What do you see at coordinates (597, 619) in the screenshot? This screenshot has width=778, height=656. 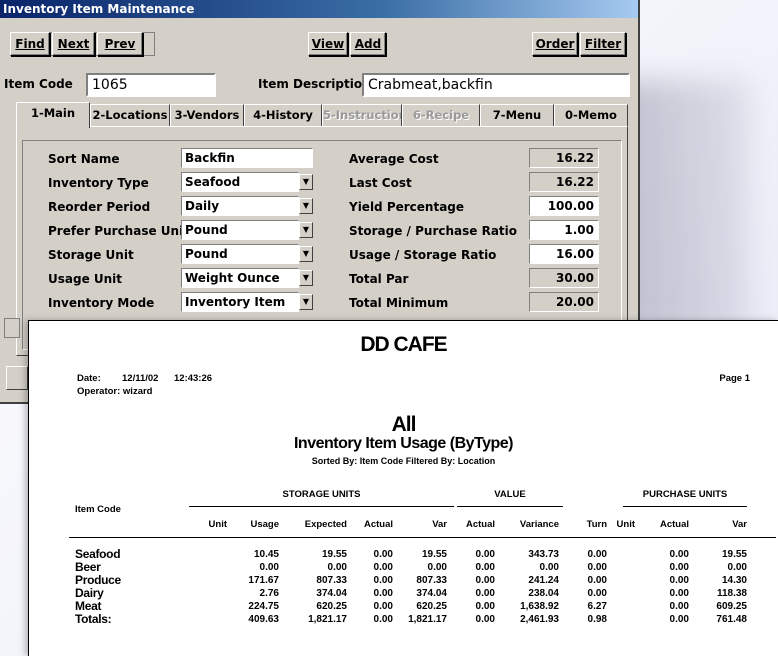 I see `cell-turn: 0.98` at bounding box center [597, 619].